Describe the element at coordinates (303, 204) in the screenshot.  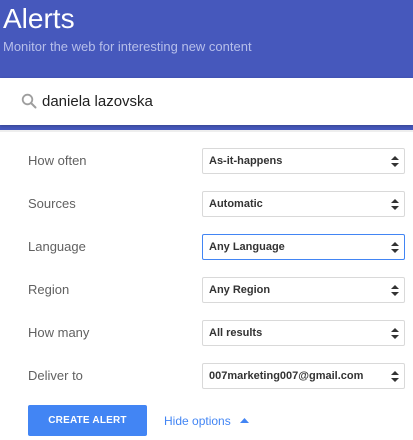
I see `sources-select: Automatic` at that location.